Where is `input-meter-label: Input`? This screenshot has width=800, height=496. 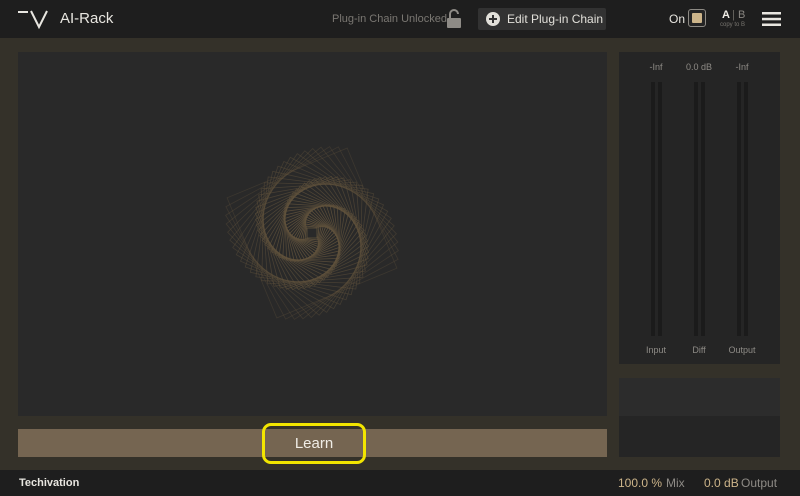
input-meter-label: Input is located at coordinates (656, 350).